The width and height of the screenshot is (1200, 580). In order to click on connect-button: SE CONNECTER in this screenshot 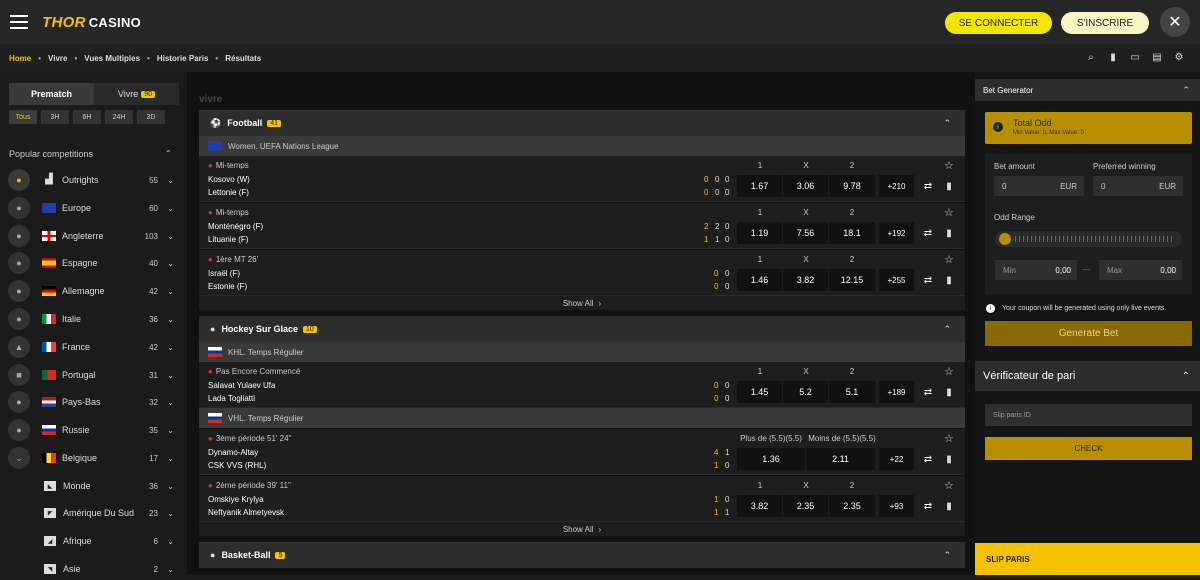, I will do `click(998, 23)`.